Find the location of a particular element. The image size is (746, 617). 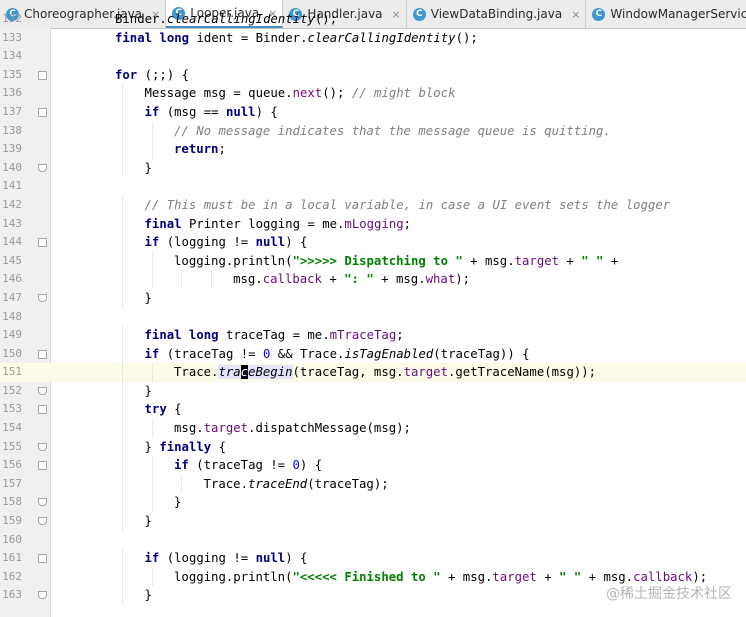

code-token: (traceTag != is located at coordinates (244, 465).